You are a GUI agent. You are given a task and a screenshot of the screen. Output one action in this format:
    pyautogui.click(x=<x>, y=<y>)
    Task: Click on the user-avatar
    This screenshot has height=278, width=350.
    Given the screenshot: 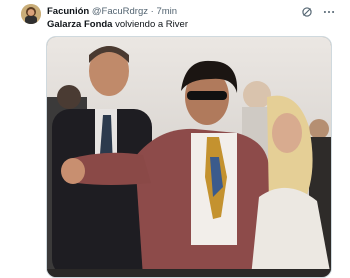 What is the action you would take?
    pyautogui.click(x=31, y=14)
    